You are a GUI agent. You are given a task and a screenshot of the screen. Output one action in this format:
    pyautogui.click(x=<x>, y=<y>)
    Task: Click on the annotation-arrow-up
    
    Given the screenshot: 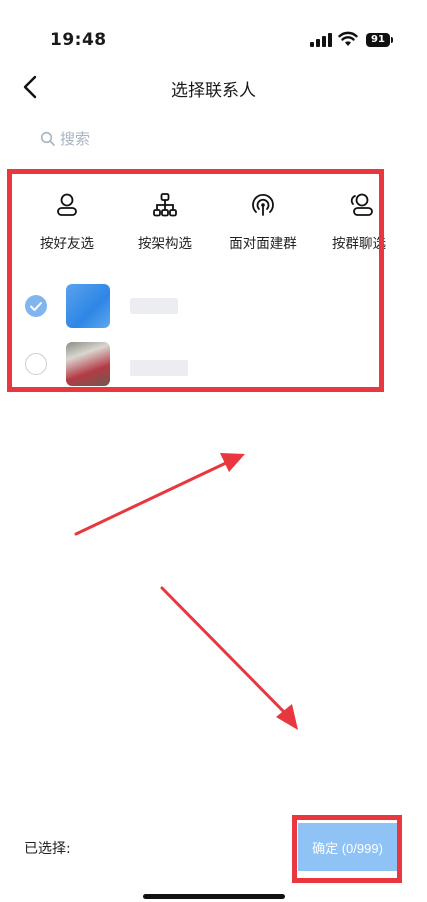 What is the action you would take?
    pyautogui.click(x=159, y=494)
    